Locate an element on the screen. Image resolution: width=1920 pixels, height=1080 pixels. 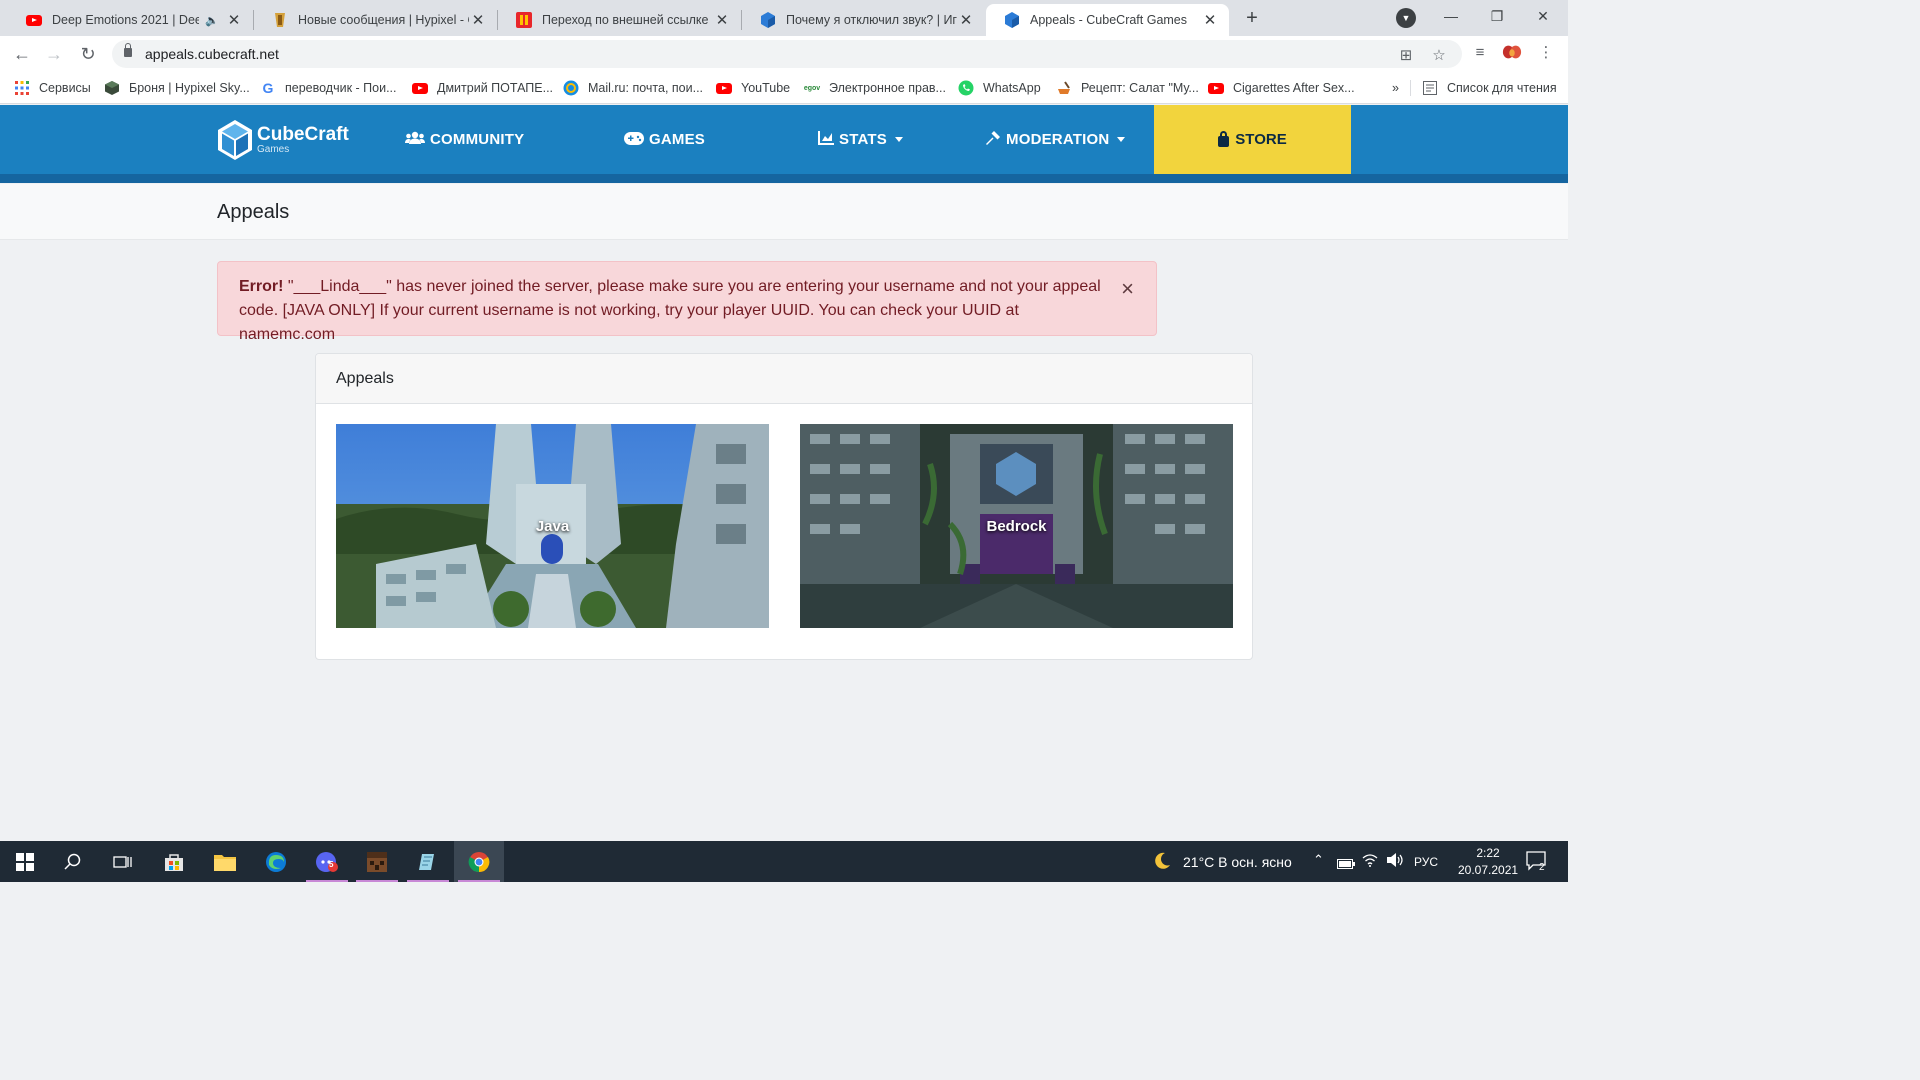
windows-logo-icon is located at coordinates (25, 861).